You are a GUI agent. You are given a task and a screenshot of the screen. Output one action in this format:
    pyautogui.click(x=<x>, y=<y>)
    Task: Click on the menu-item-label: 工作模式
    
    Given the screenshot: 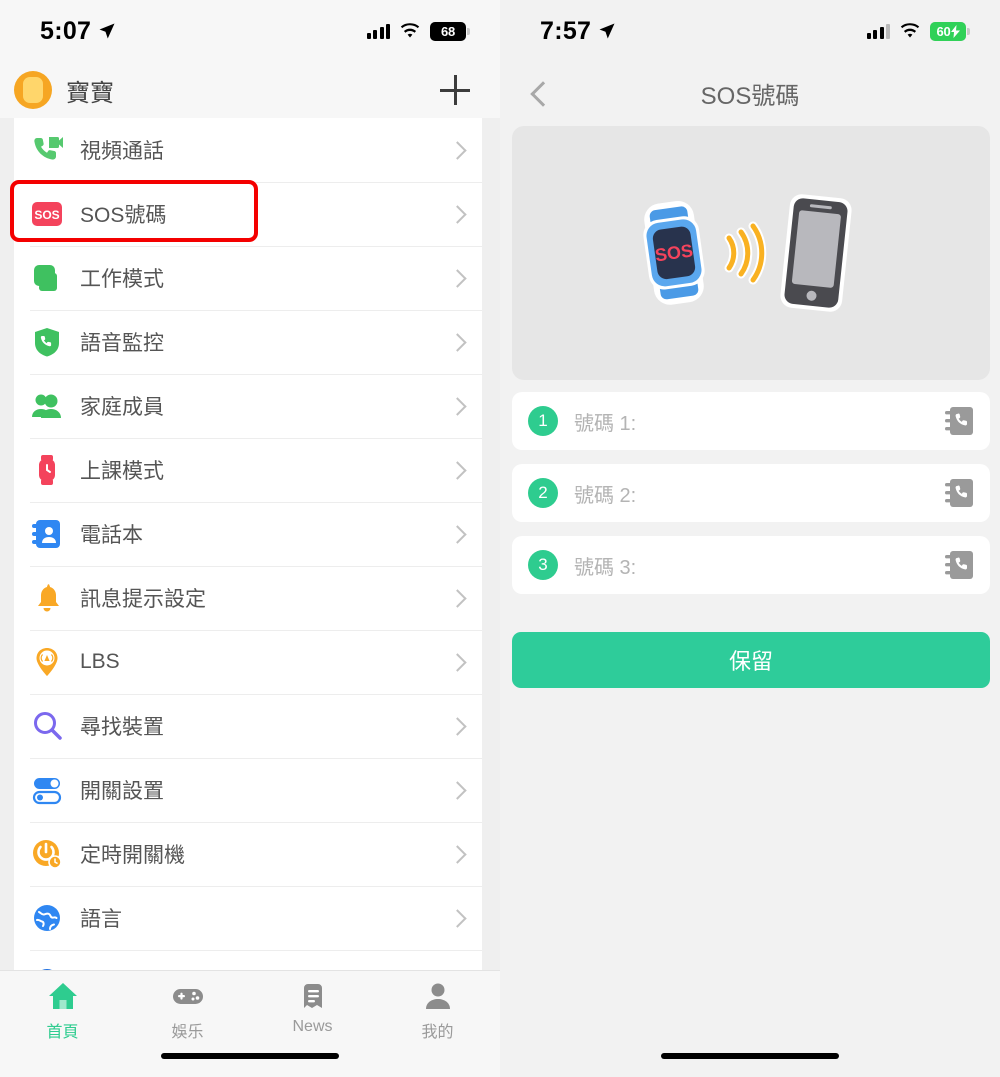 What is the action you would take?
    pyautogui.click(x=122, y=279)
    